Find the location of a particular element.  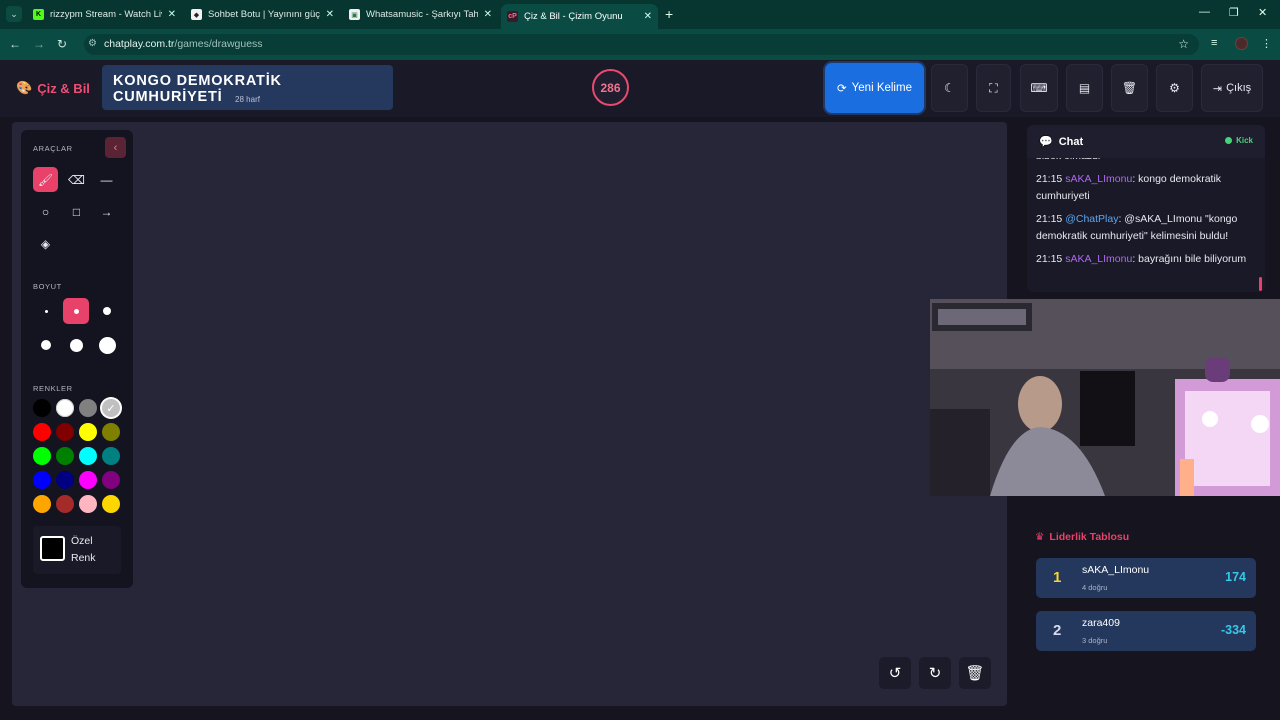

undo-icon: ↺ is located at coordinates (895, 673).